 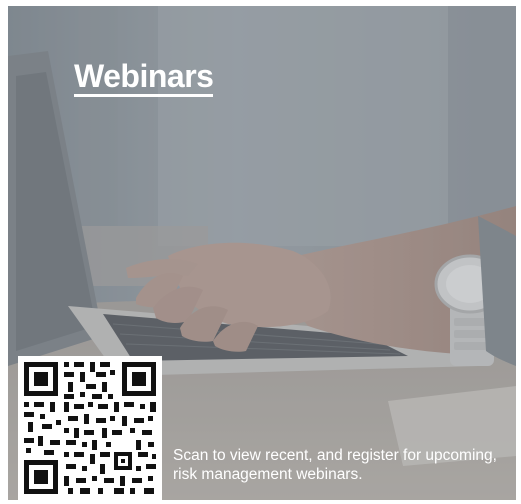 I want to click on qr-code-icon, so click(x=90, y=428).